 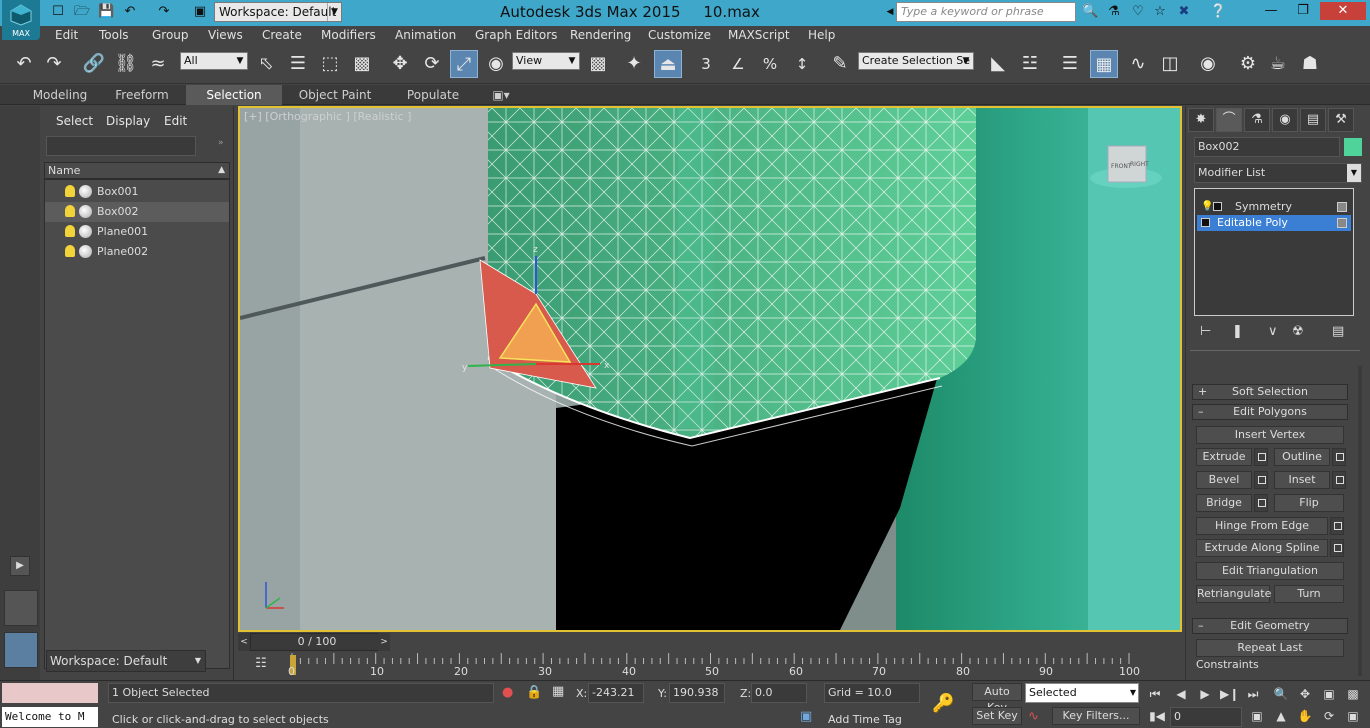 What do you see at coordinates (998, 64) in the screenshot?
I see `mirror-icon: ◣` at bounding box center [998, 64].